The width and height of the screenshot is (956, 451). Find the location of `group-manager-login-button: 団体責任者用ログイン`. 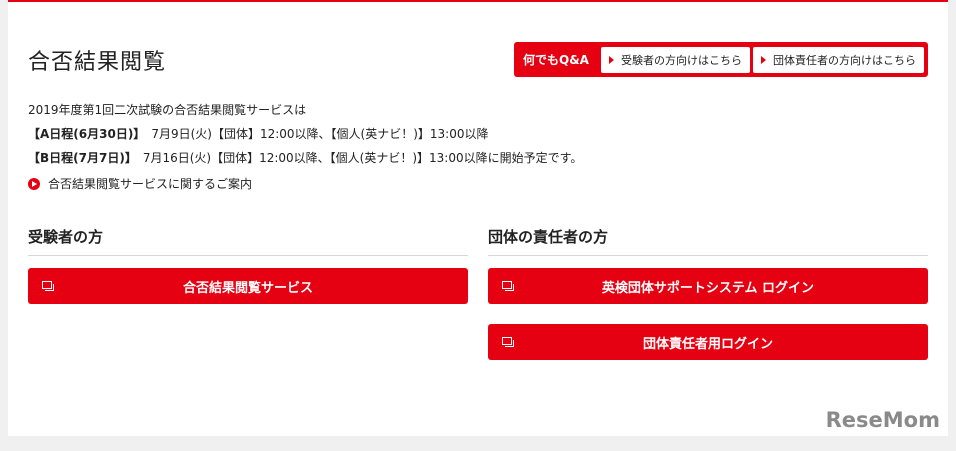

group-manager-login-button: 団体責任者用ログイン is located at coordinates (708, 342).